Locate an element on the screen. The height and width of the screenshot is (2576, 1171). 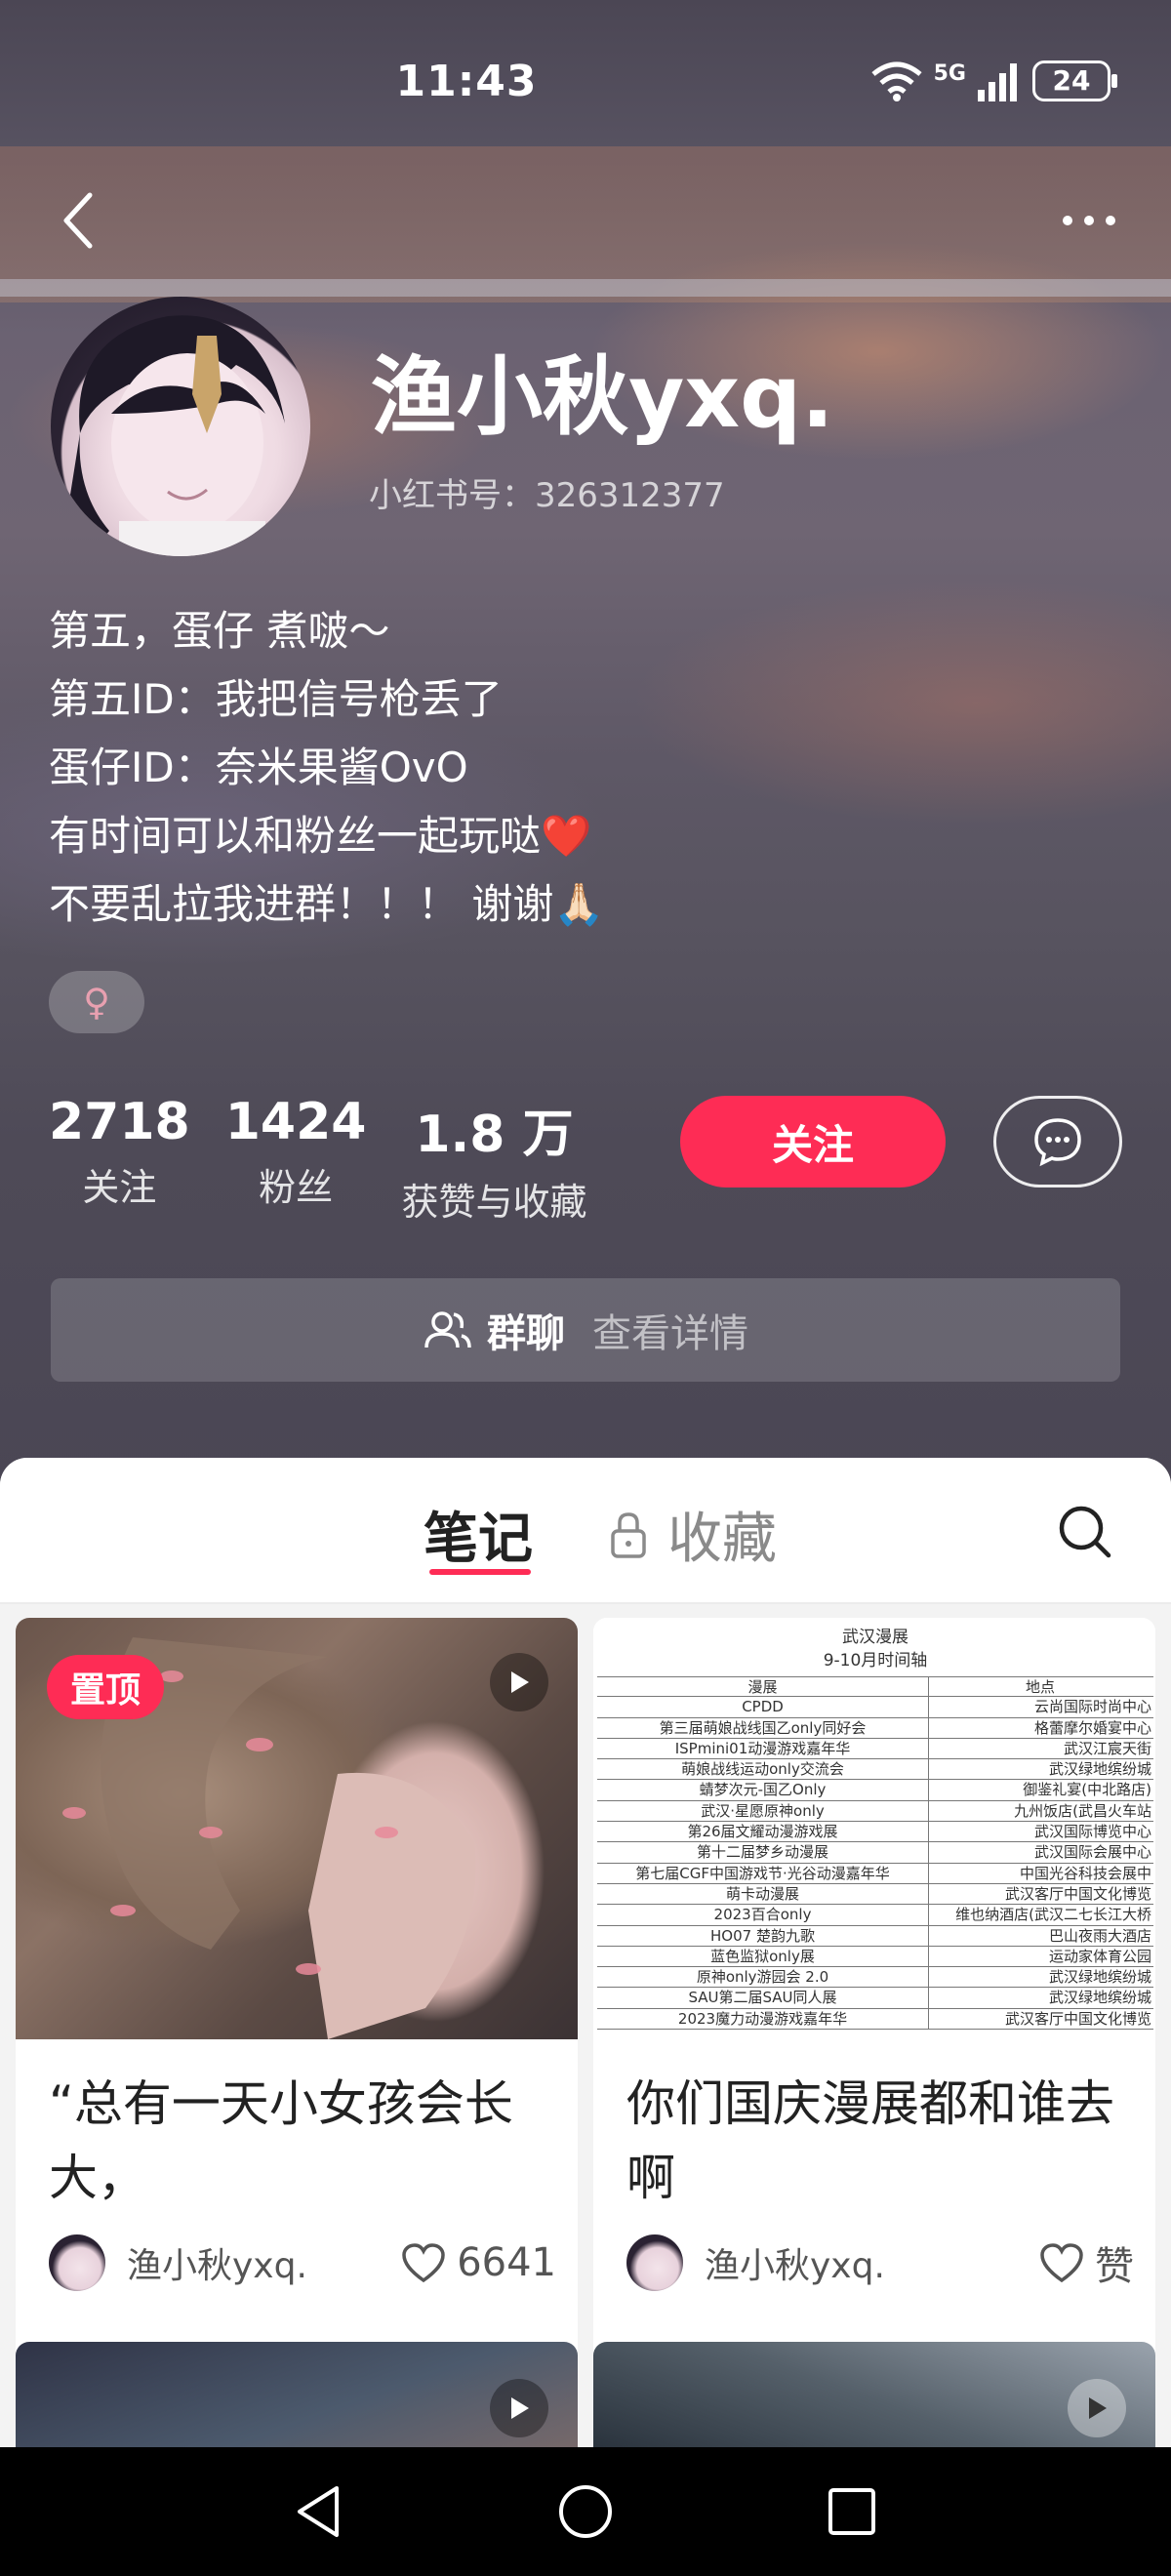
table-cell: 原神only游园会 2.0 is located at coordinates (763, 1977).